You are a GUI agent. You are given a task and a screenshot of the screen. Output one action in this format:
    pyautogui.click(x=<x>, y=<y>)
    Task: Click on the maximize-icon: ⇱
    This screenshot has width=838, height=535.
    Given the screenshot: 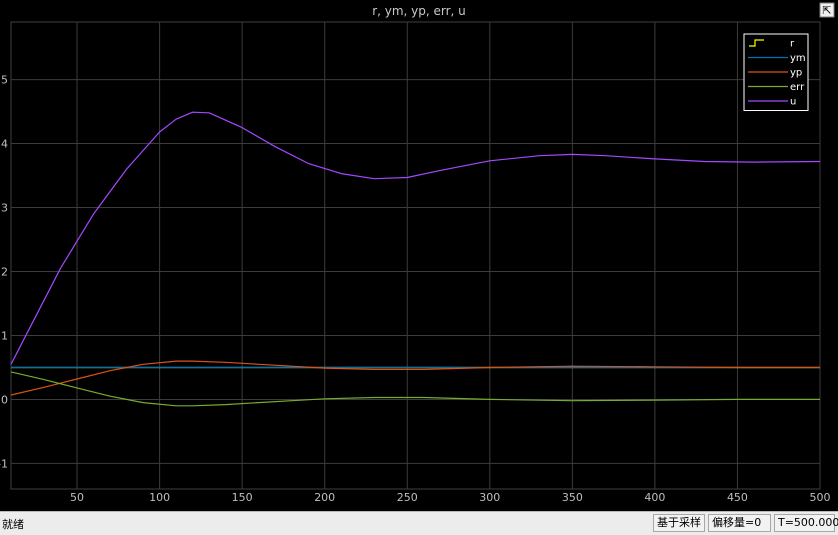 What is the action you would take?
    pyautogui.click(x=826, y=10)
    